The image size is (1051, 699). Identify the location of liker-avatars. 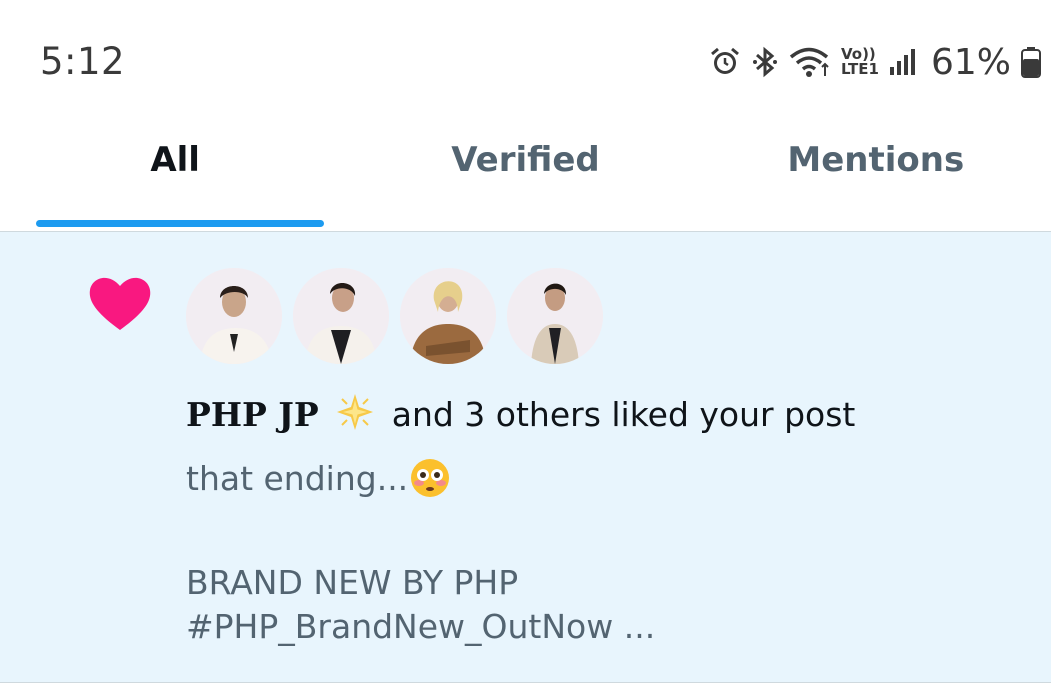
(394, 316).